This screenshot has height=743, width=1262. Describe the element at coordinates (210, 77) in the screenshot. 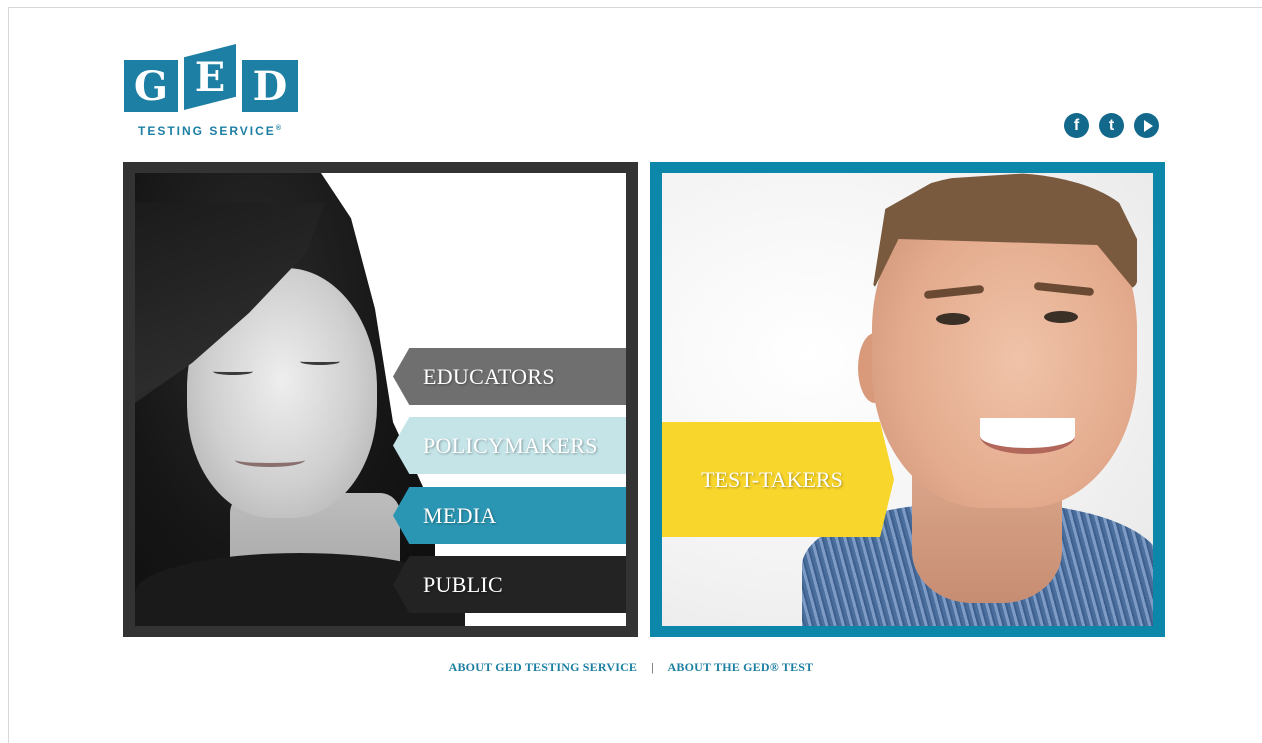

I see `logo-letter-e: E` at that location.